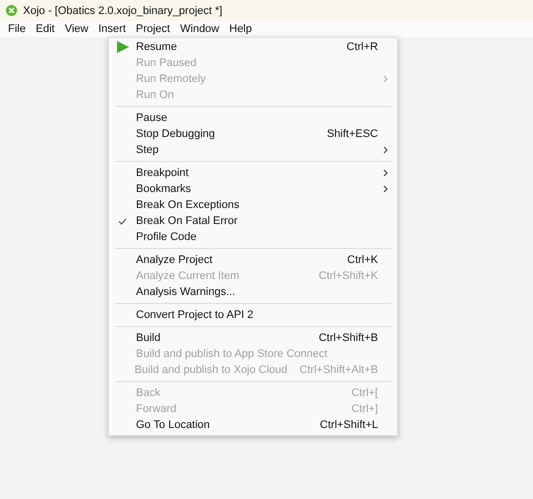  I want to click on shortcut-label: Ctrl+], so click(364, 409).